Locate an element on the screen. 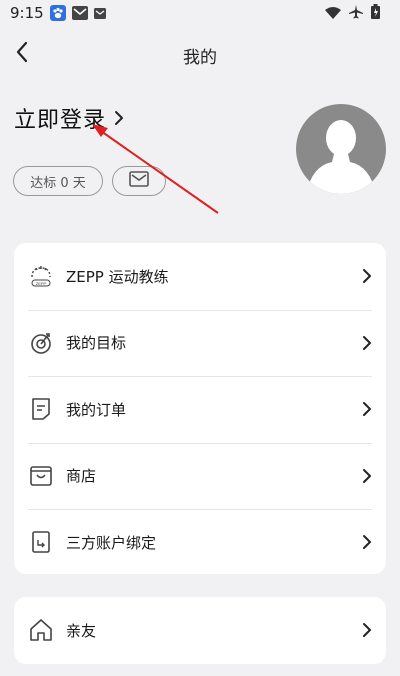 This screenshot has width=400, height=676. menu-item-label: 商店 is located at coordinates (81, 476).